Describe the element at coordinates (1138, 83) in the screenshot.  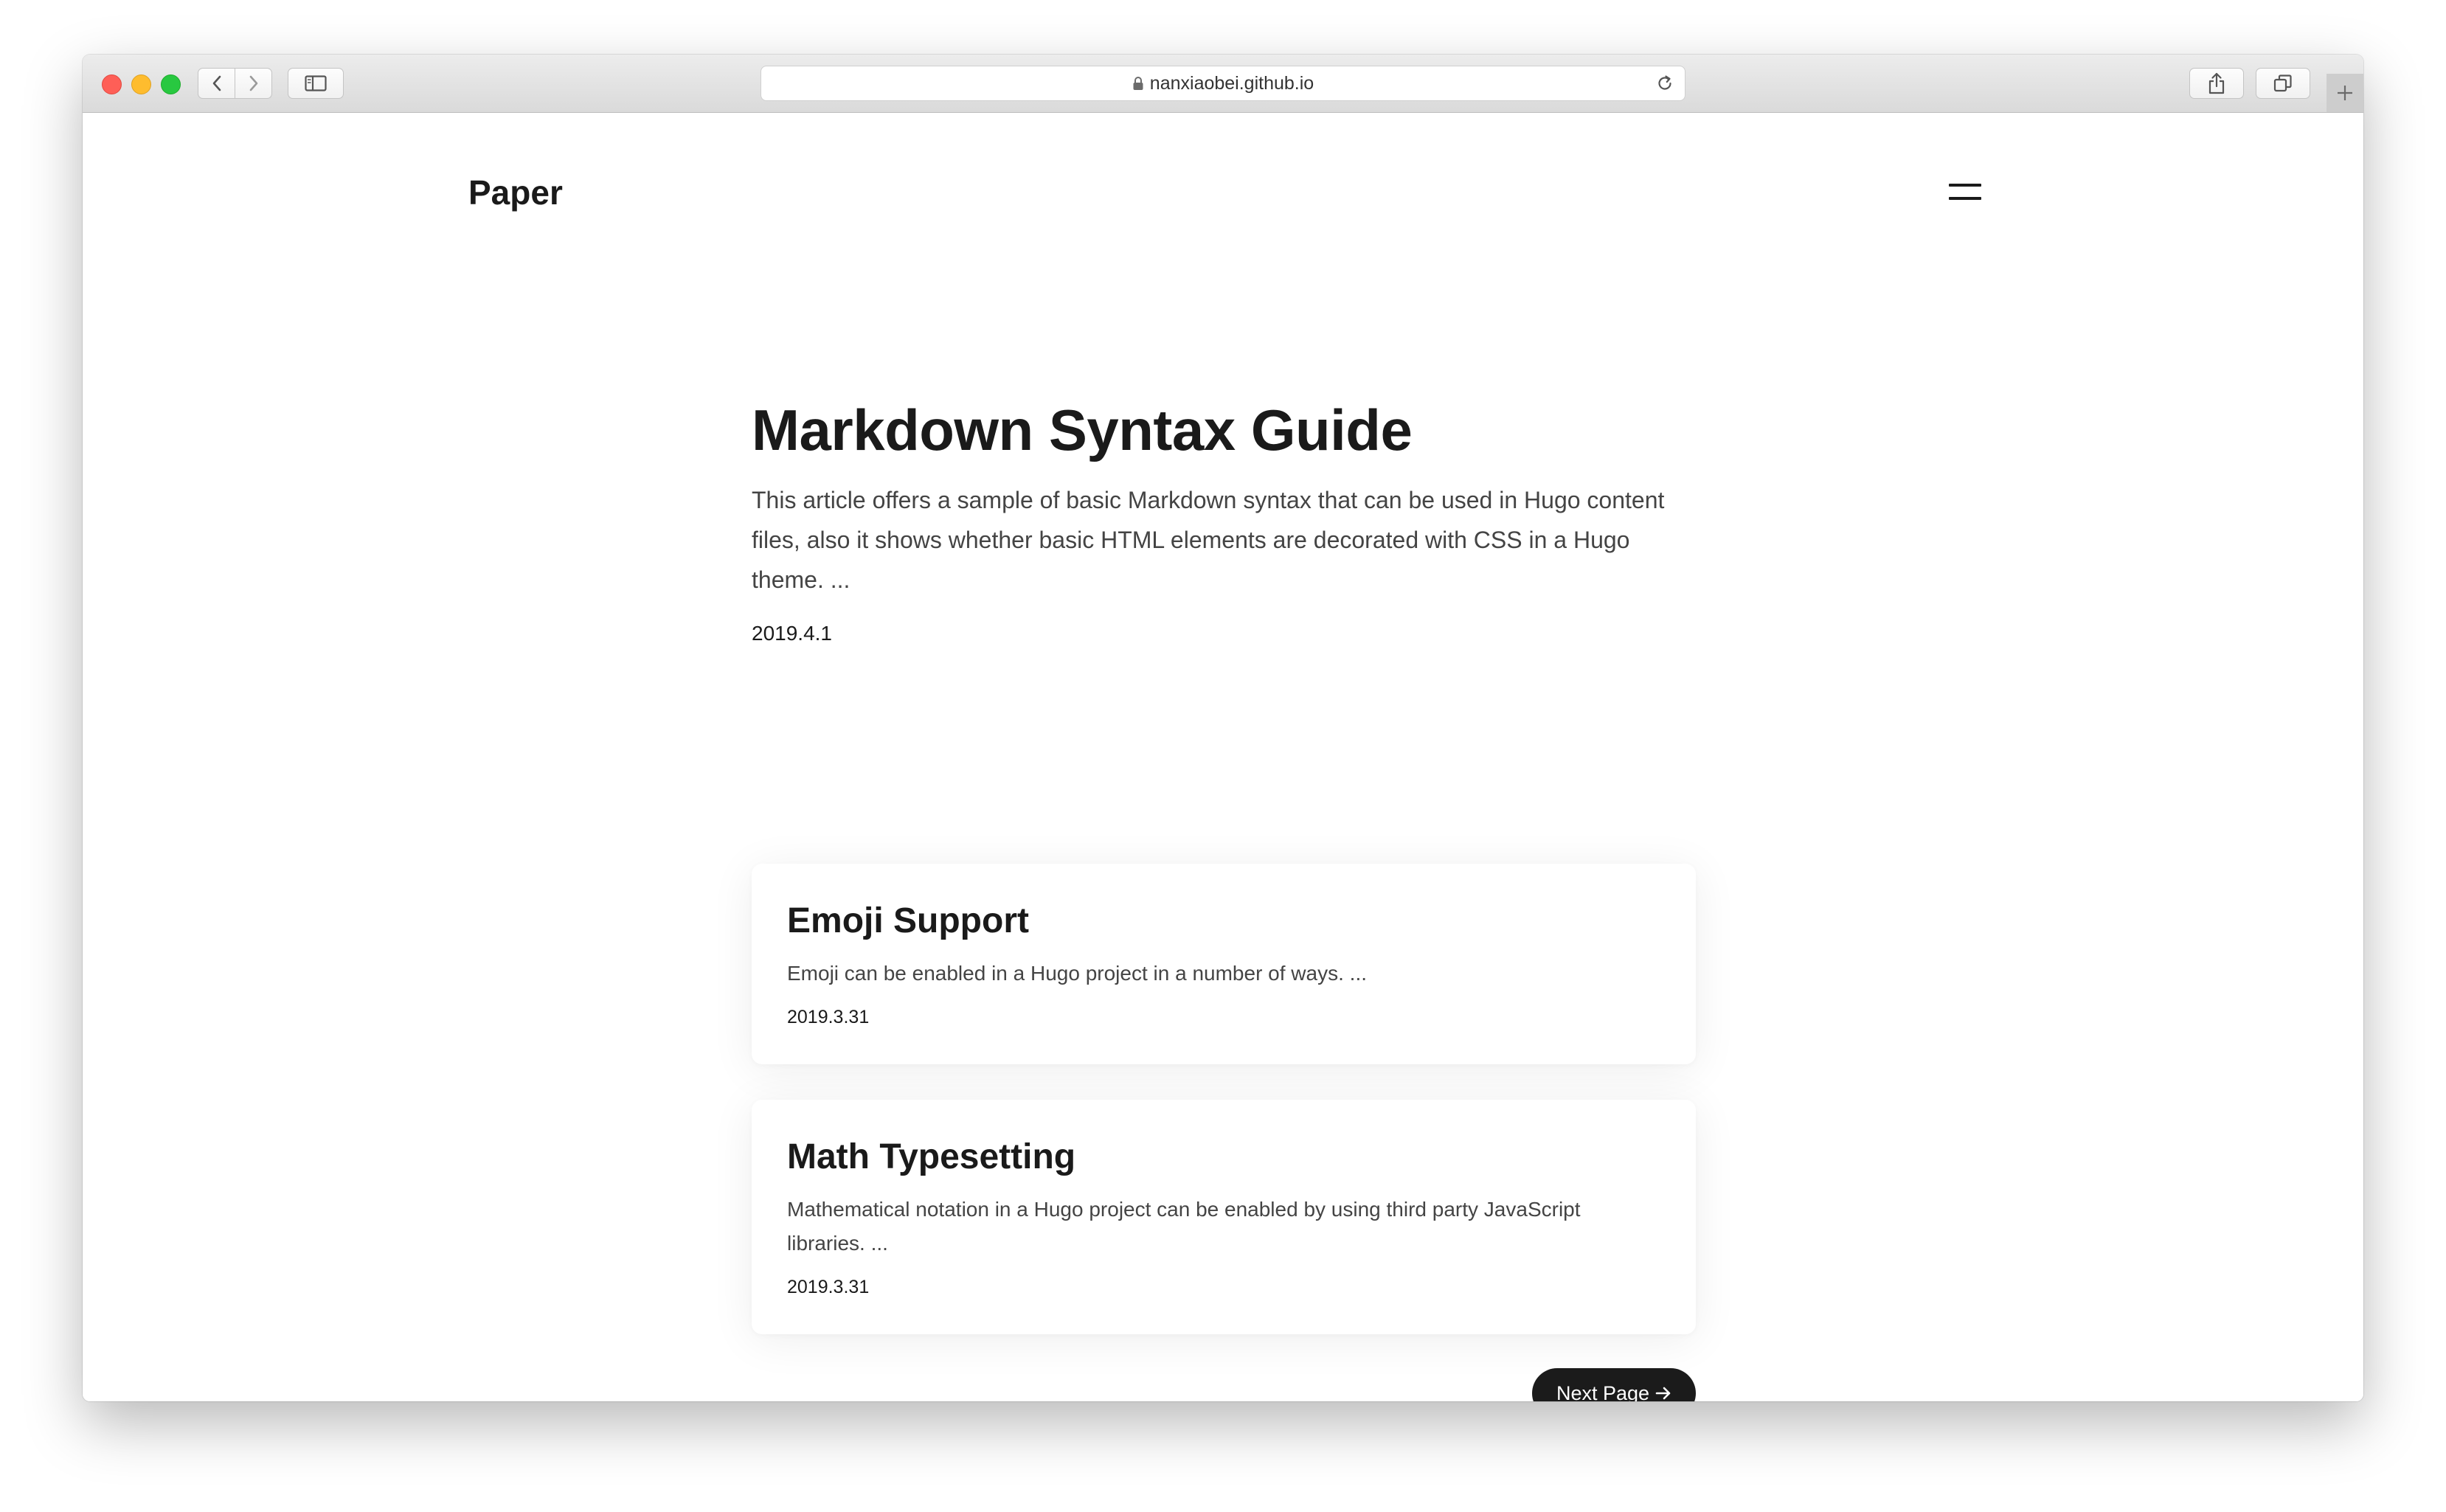
I see `lock-icon` at that location.